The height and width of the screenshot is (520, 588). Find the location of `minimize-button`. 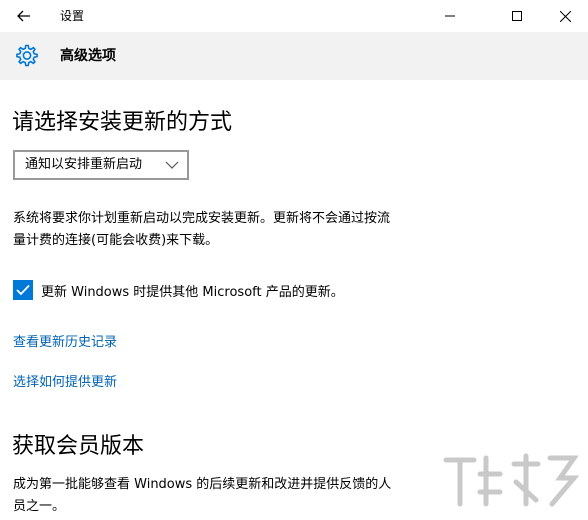

minimize-button is located at coordinates (450, 16).